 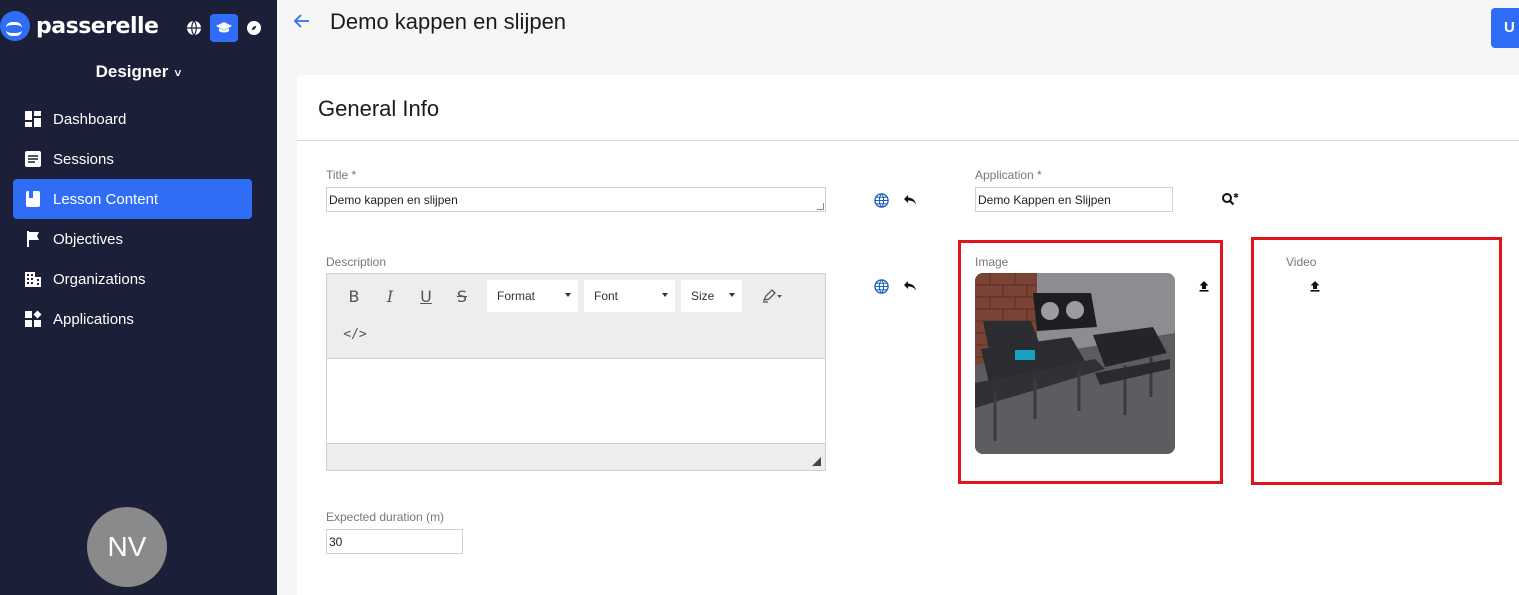 What do you see at coordinates (99, 279) in the screenshot?
I see `sidebar-item-label: Organizations` at bounding box center [99, 279].